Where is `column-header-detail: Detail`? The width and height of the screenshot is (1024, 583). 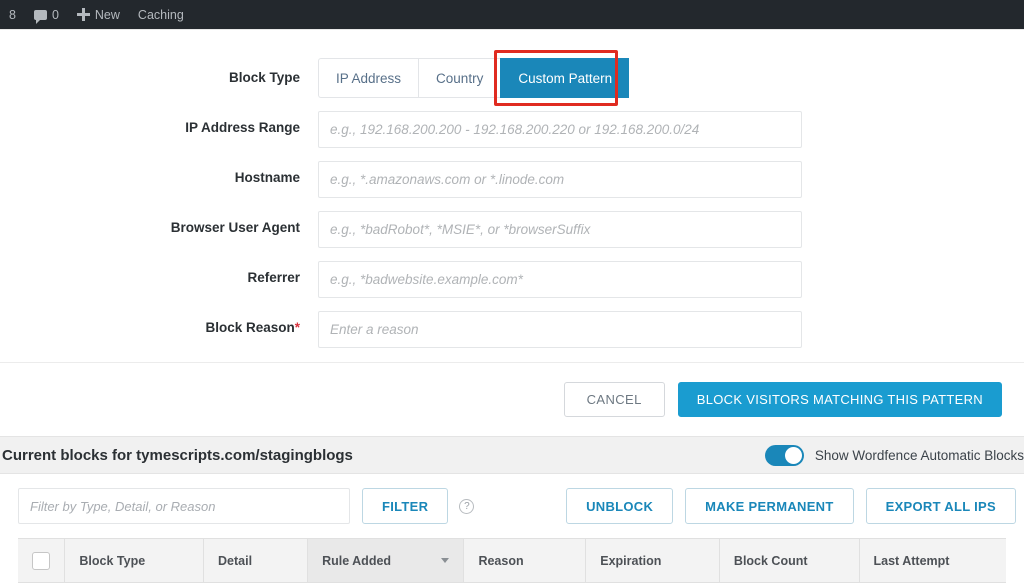 column-header-detail: Detail is located at coordinates (256, 560).